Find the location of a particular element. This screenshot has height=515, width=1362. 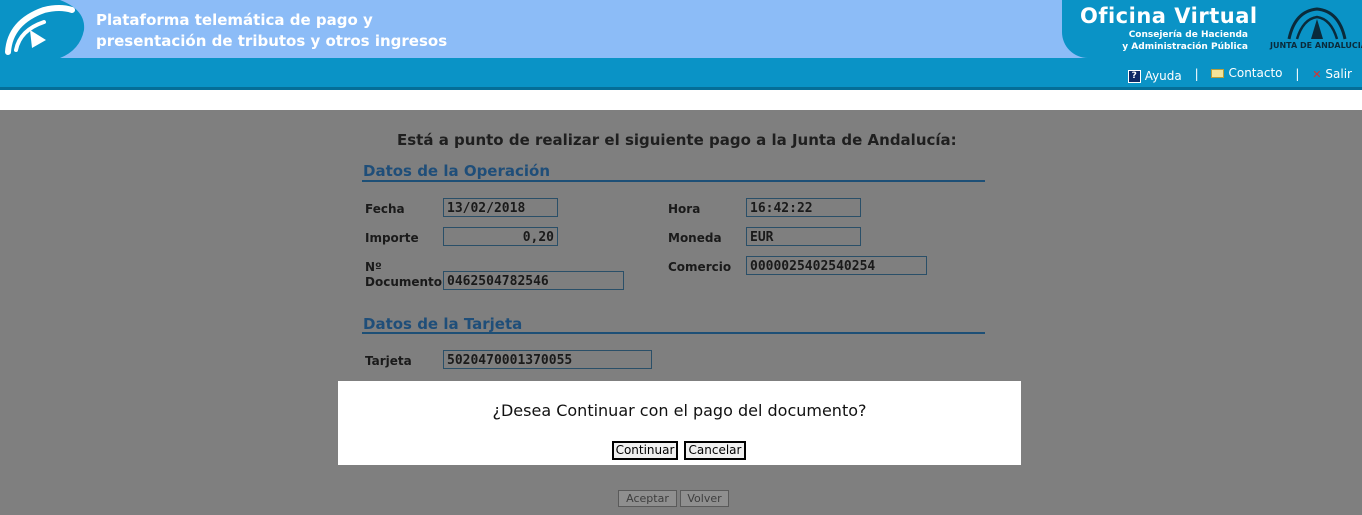

documento-label-line2: Documento is located at coordinates (404, 282).